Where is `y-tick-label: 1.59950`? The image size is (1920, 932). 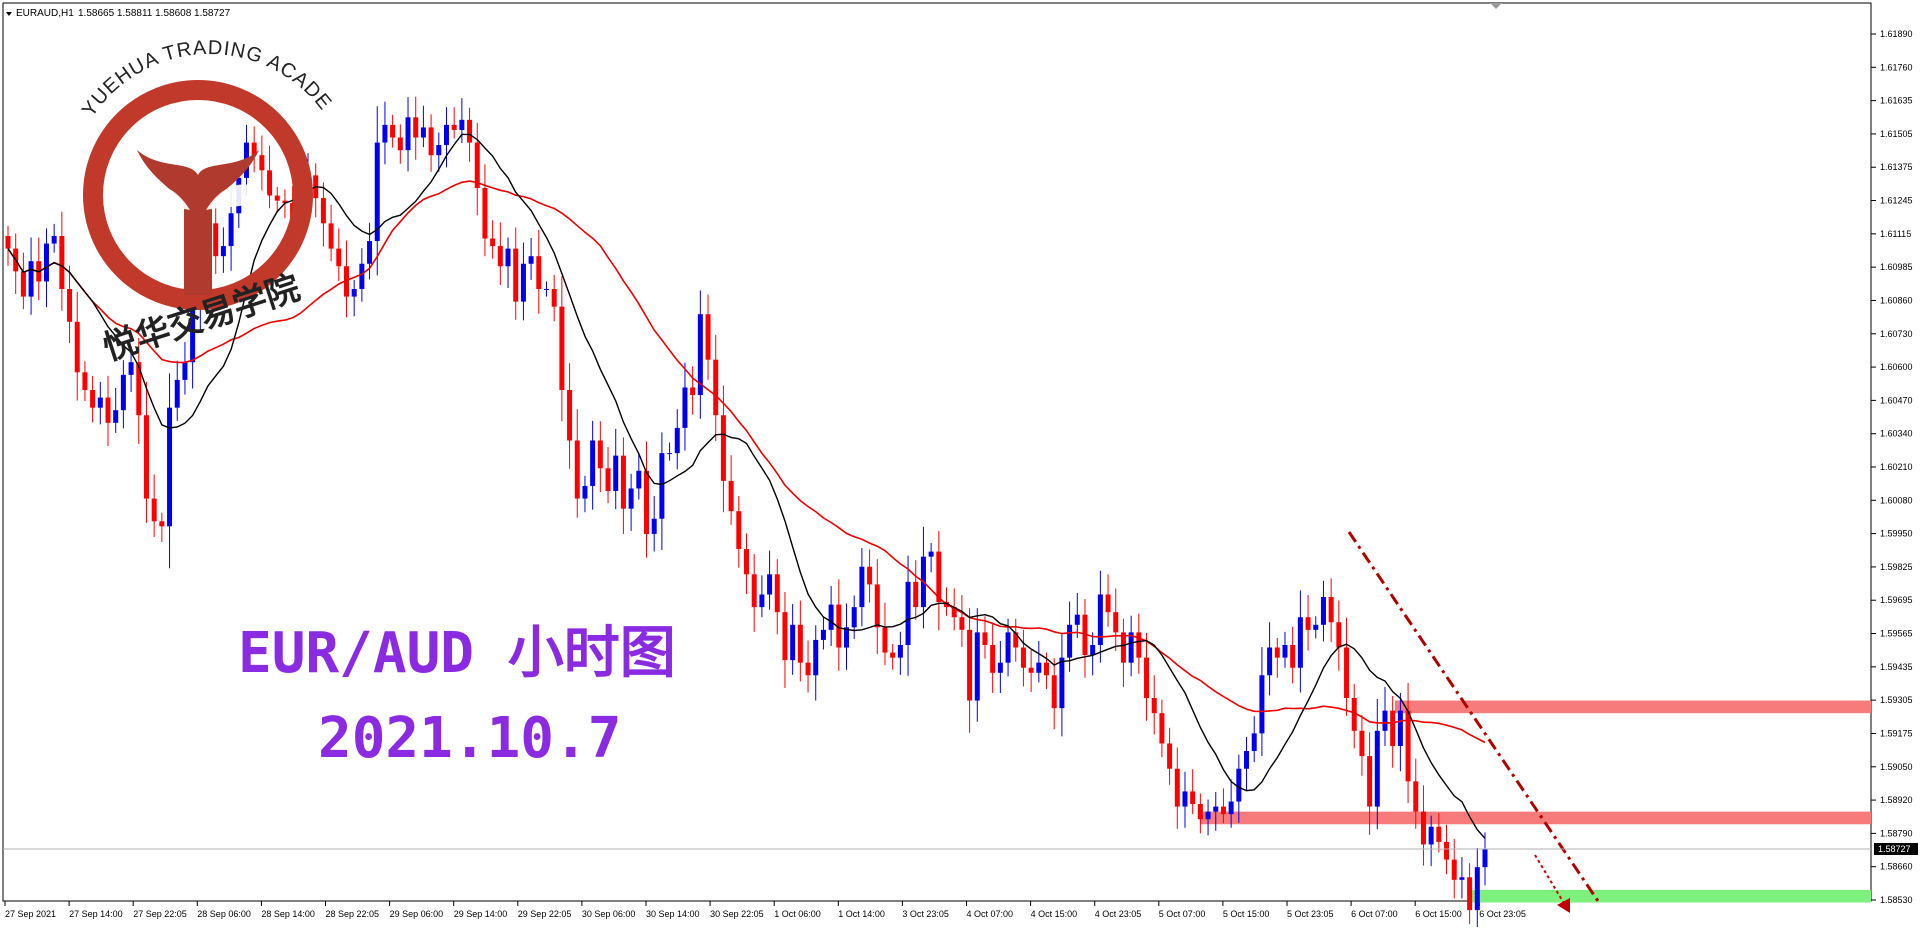
y-tick-label: 1.59950 is located at coordinates (1896, 534).